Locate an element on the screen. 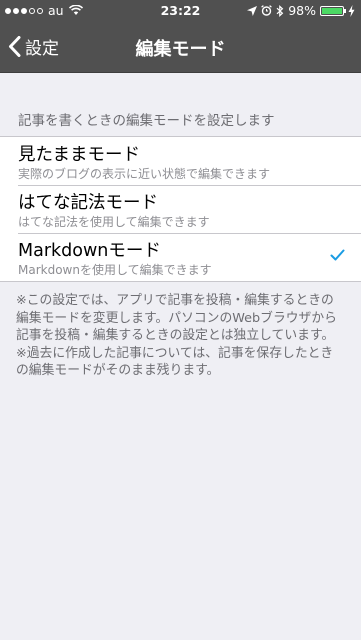 The width and height of the screenshot is (361, 640). option-markdown-mode: Markdownモード Markdownを使用して編集できます is located at coordinates (180, 257).